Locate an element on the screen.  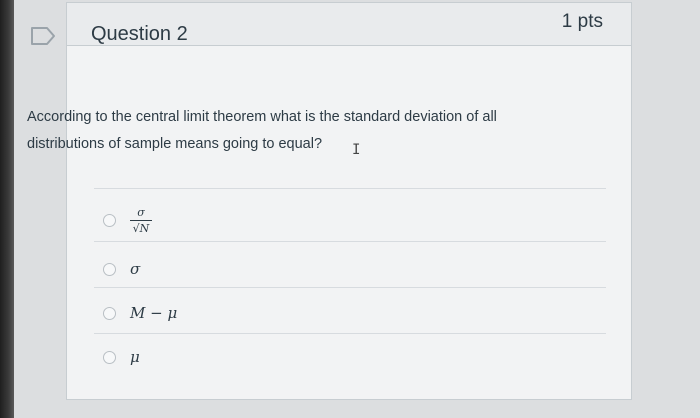
fraction-denominator: √N is located at coordinates (141, 228).